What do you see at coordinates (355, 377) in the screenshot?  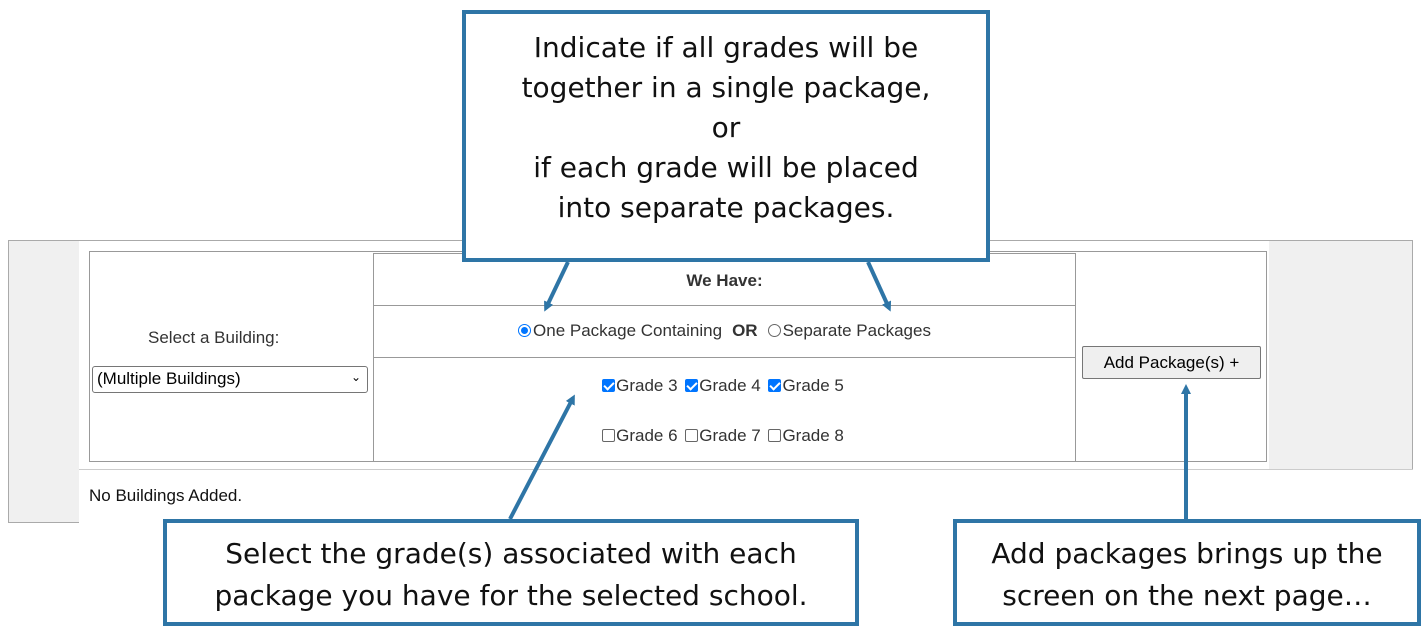 I see `chevron-down-icon: ⌄` at bounding box center [355, 377].